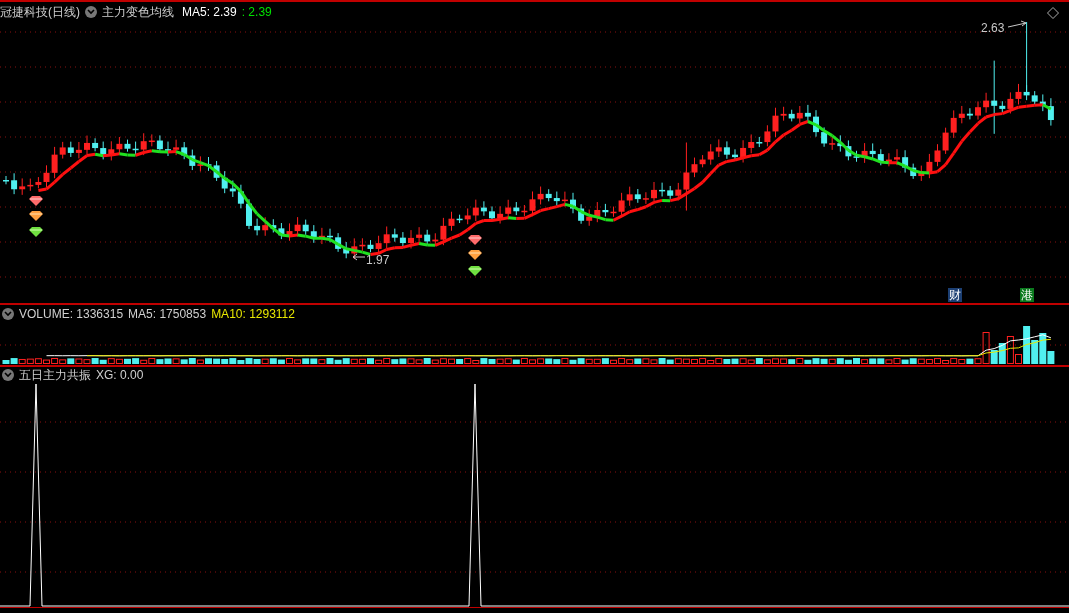 The image size is (1069, 613). I want to click on stock-title: 冠捷科技(日线), so click(40, 12).